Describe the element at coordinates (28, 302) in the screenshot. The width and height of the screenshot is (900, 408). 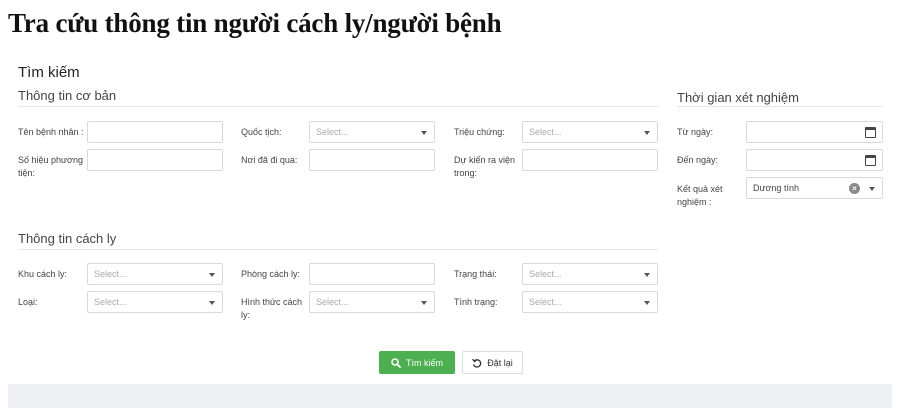
I see `type-label: Loại:` at that location.